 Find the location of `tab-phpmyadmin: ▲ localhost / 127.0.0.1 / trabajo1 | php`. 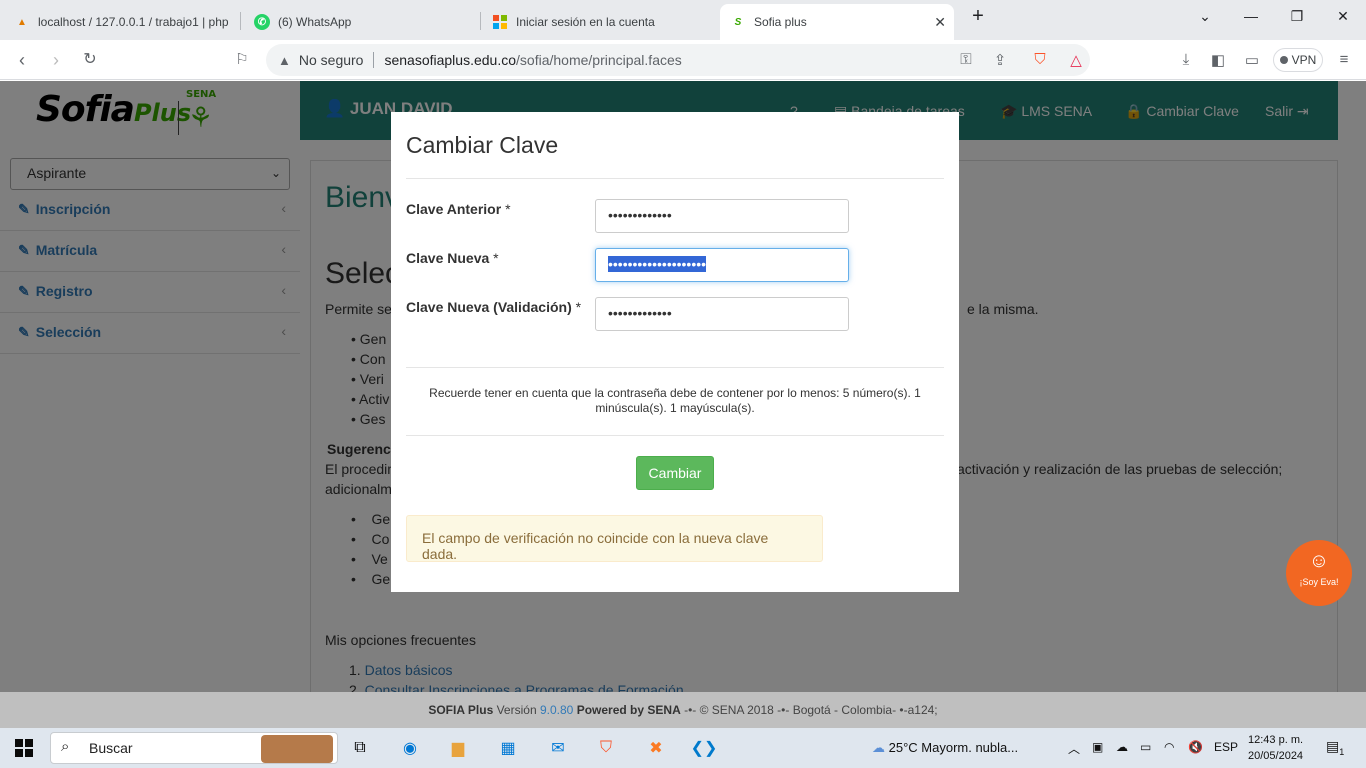

tab-phpmyadmin: ▲ localhost / 127.0.0.1 / trabajo1 | php is located at coordinates (122, 22).